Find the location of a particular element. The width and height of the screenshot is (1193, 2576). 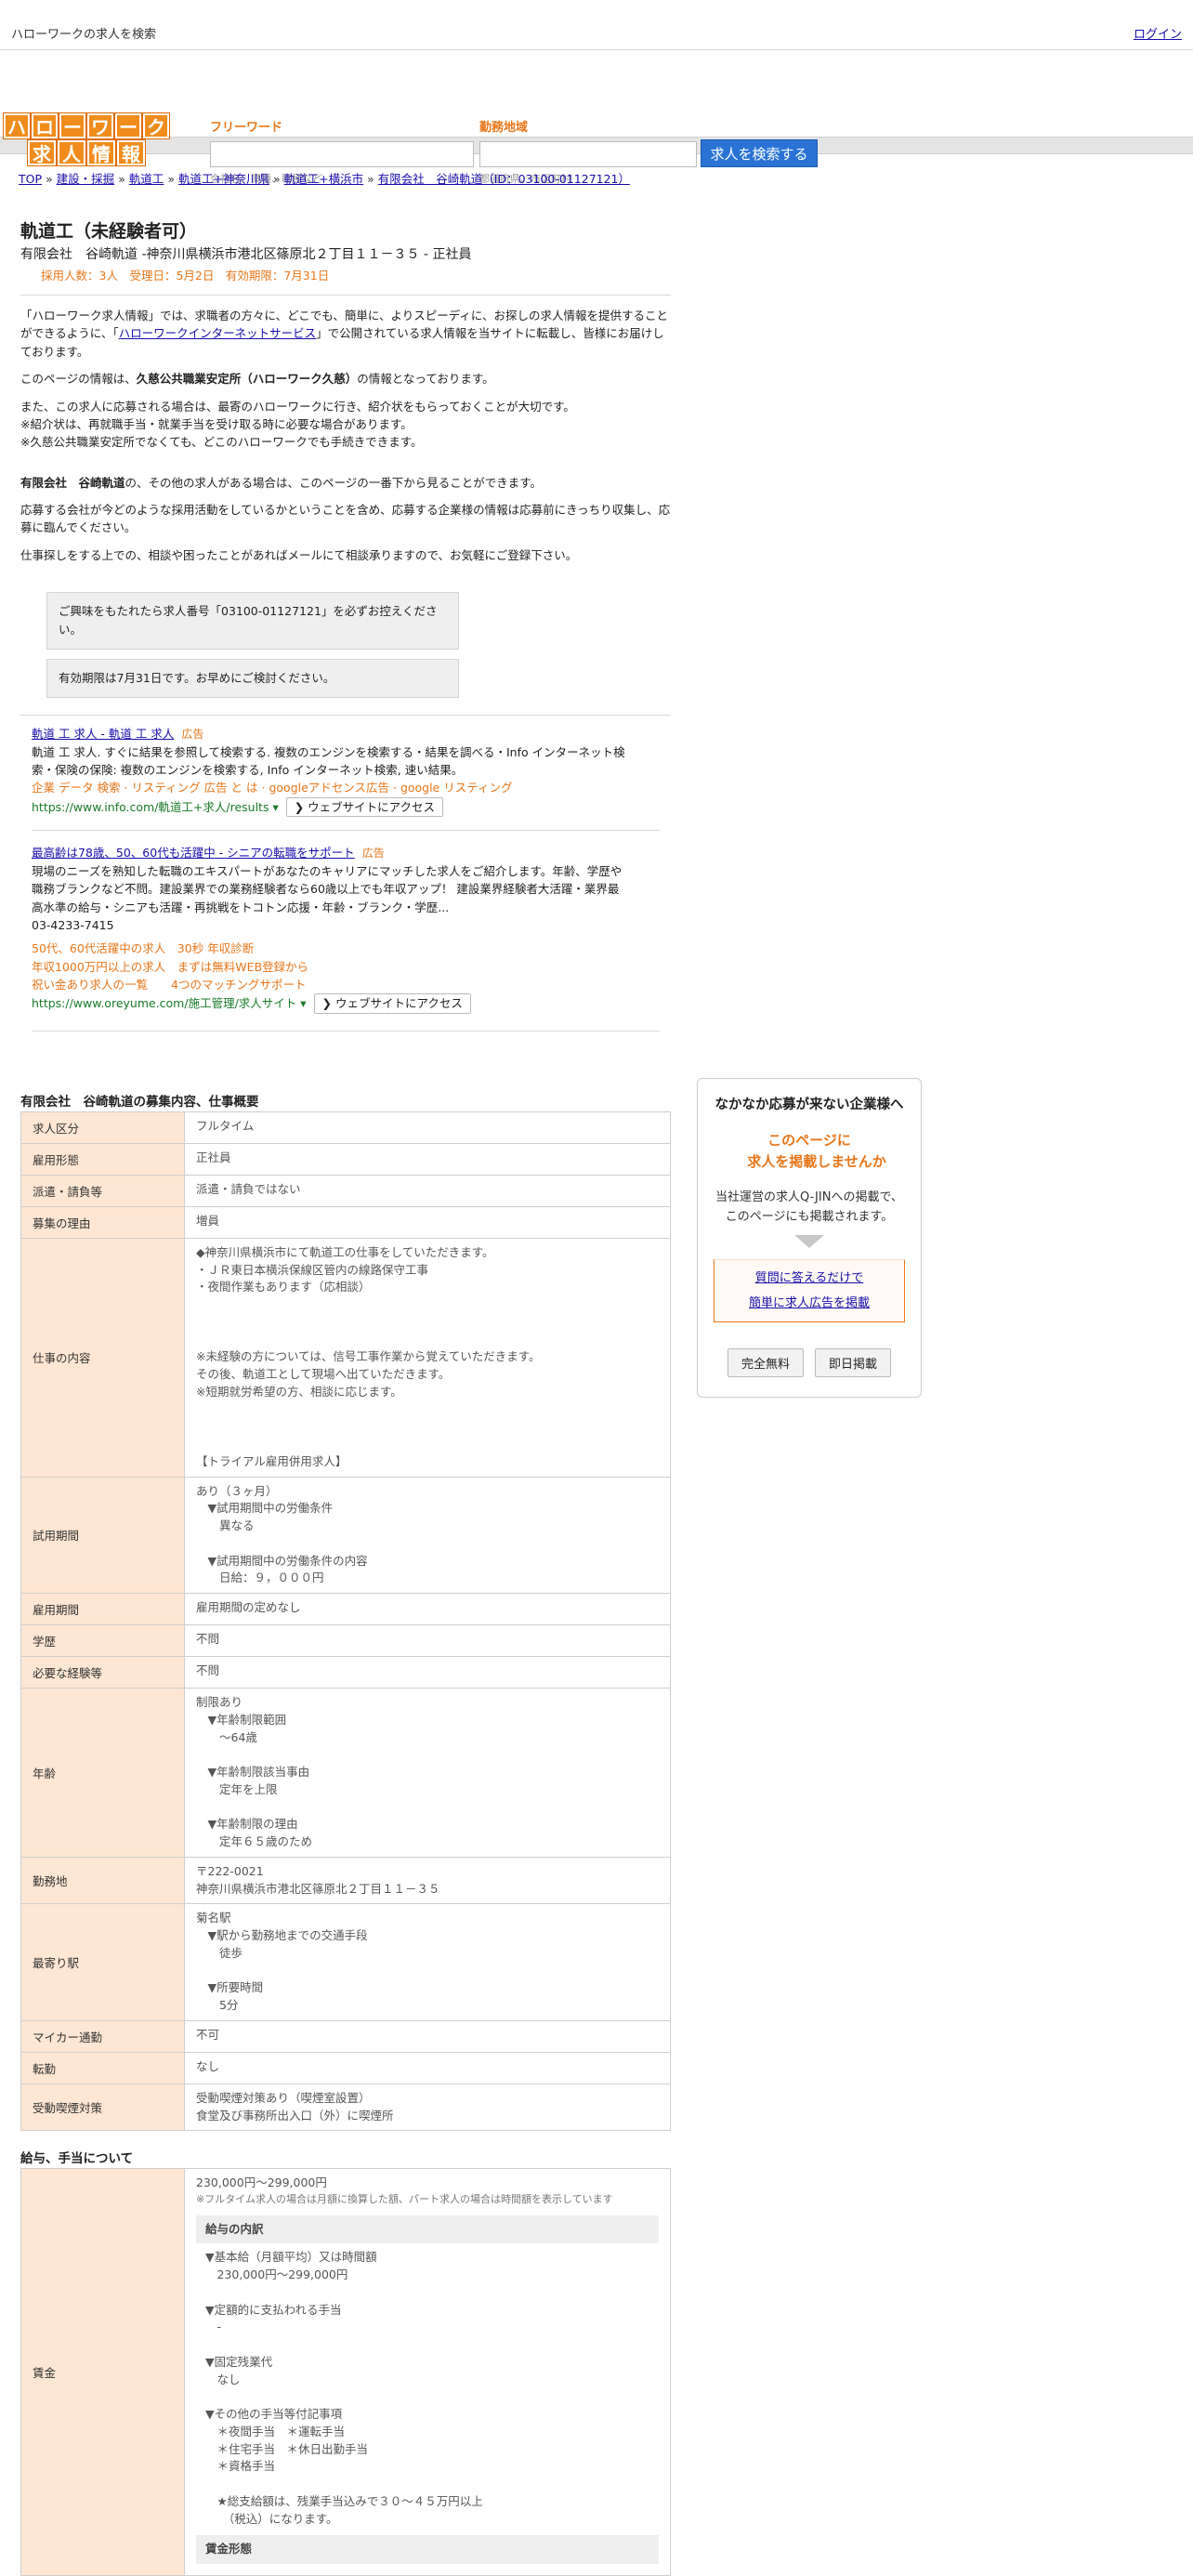

advertise-link-questions: 質問に答えるだけで is located at coordinates (809, 1278).